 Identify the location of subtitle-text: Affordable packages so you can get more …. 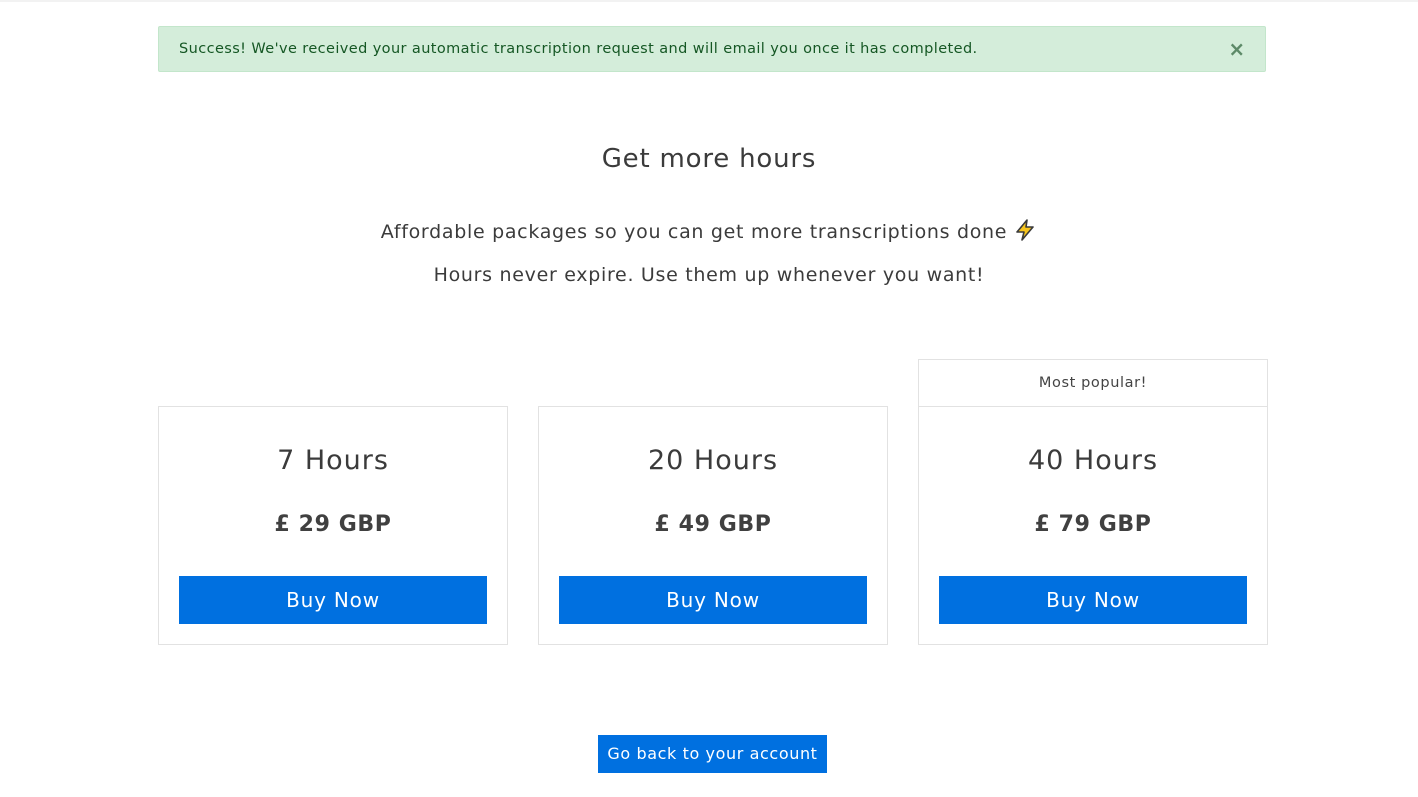
(694, 232).